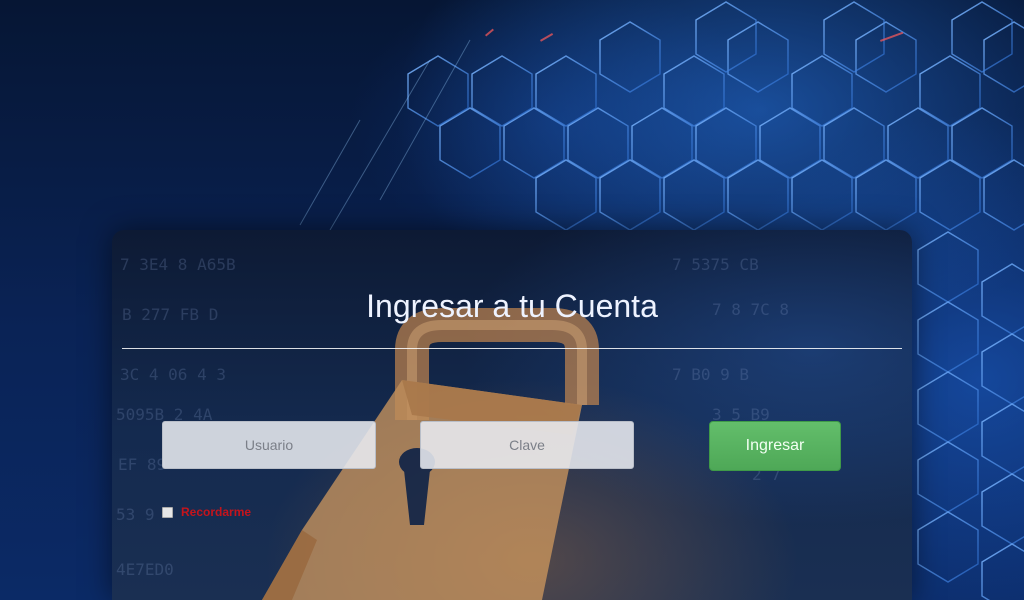  Describe the element at coordinates (527, 445) in the screenshot. I see `password-input` at that location.